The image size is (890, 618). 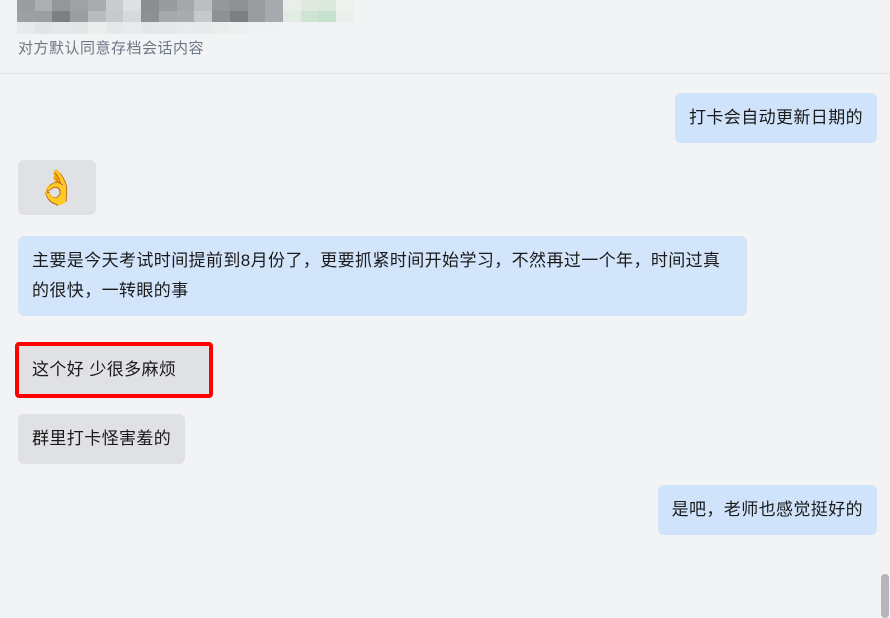 I want to click on message-bubble-incoming-highlighted: 这个好 少很多麻烦, so click(x=114, y=370).